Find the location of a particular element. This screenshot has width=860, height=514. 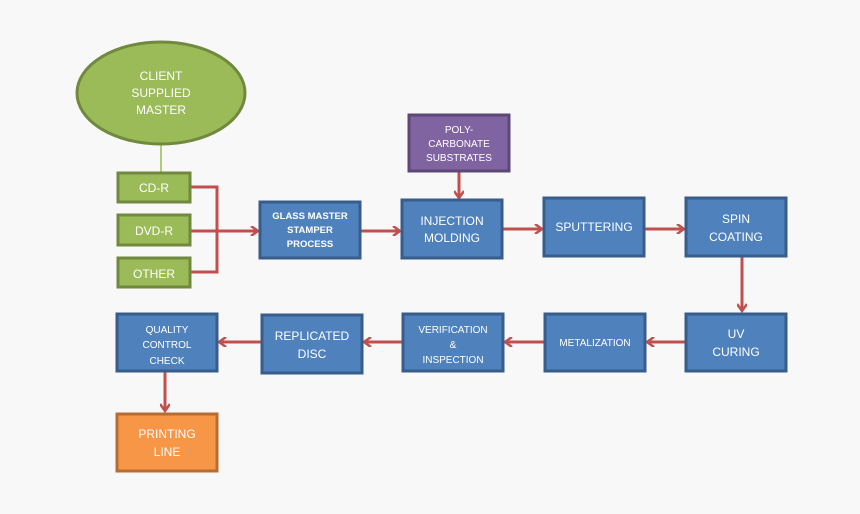

svg-text: STAMPER is located at coordinates (310, 230).